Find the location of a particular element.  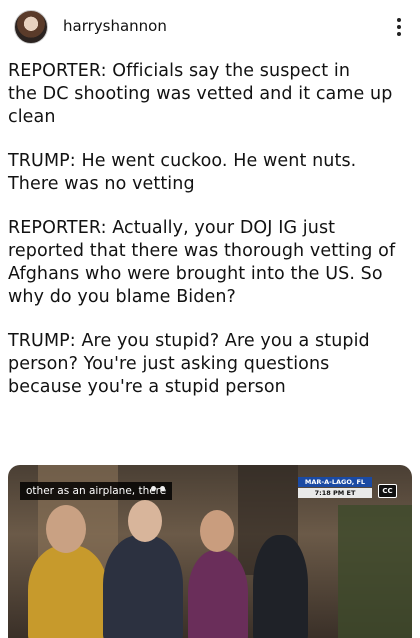

location-label: MAR-A-LAGO, FL is located at coordinates (335, 482).